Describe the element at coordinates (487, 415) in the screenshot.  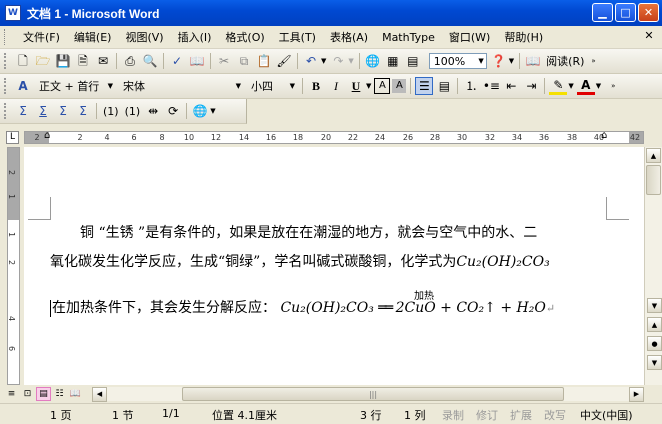
I see `status-track-changes: 修订` at that location.